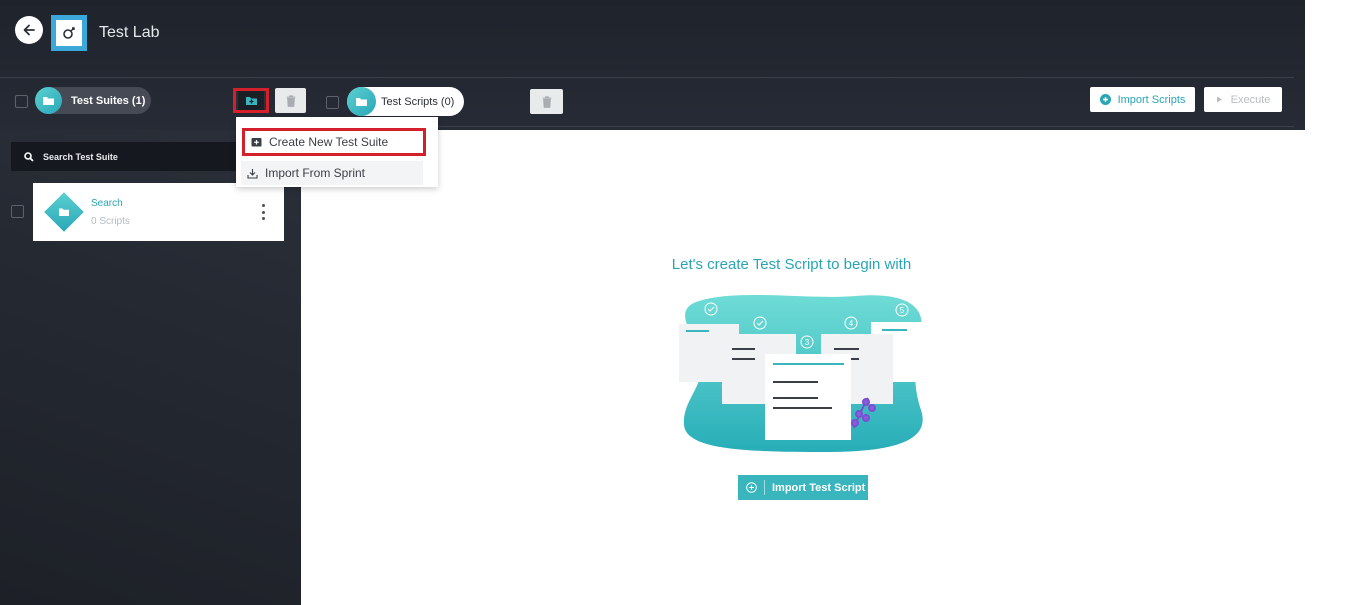 This screenshot has width=1349, height=605. What do you see at coordinates (418, 101) in the screenshot?
I see `test-scripts-label: Test Scripts (0)` at bounding box center [418, 101].